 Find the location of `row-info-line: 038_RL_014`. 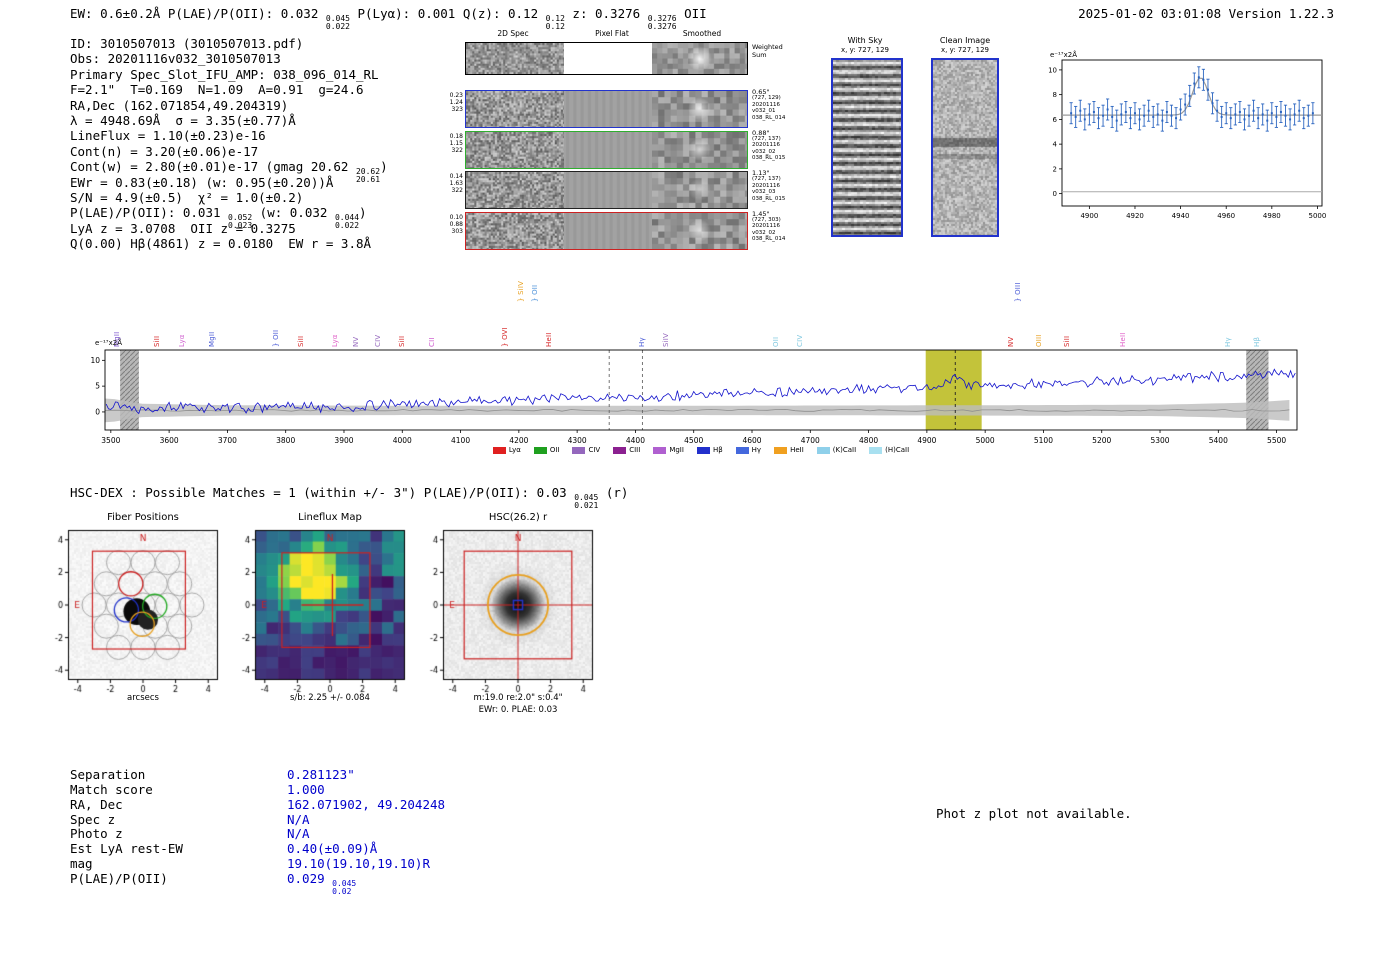

row-info-line: 038_RL_014 is located at coordinates (769, 117).